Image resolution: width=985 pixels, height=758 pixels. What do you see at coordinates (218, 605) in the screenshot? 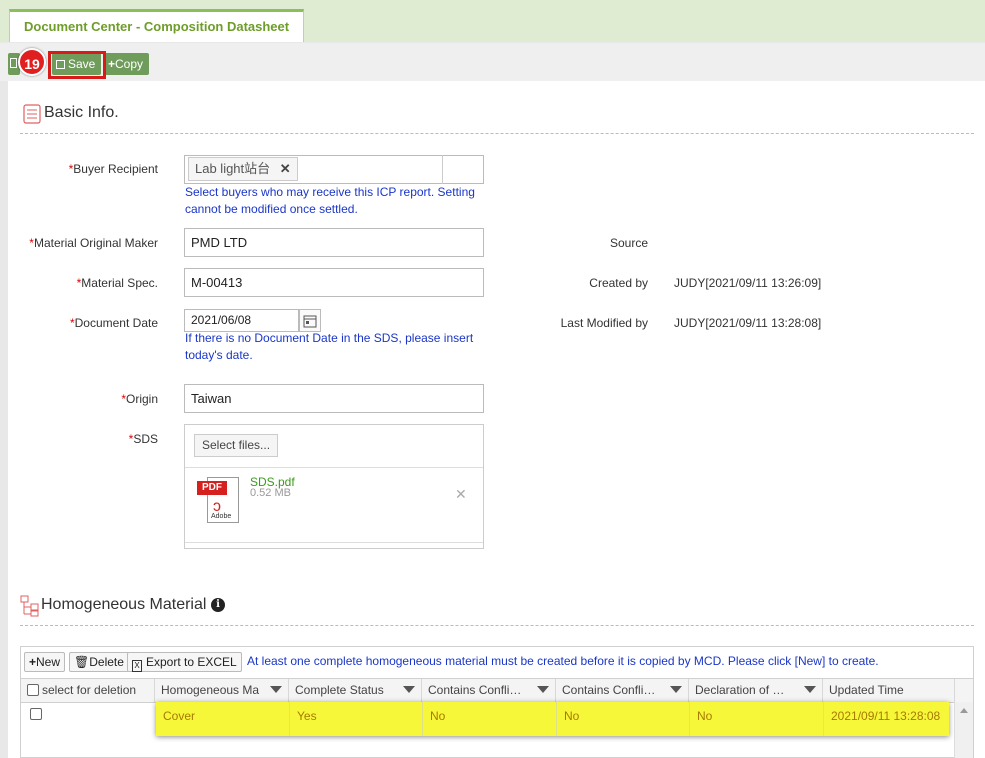
I see `info-icon: i` at bounding box center [218, 605].